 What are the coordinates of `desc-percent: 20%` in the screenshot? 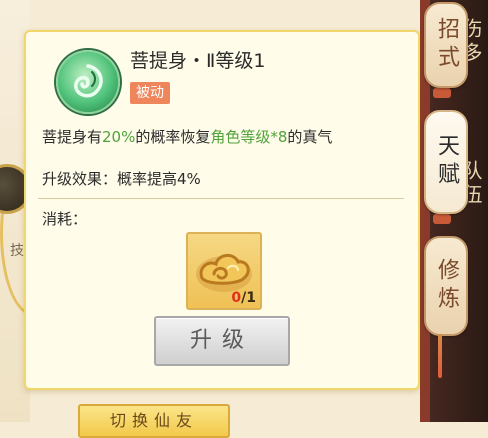 It's located at (119, 137).